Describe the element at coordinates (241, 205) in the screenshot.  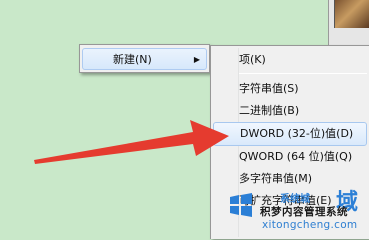
I see `windows-logo-icon` at that location.